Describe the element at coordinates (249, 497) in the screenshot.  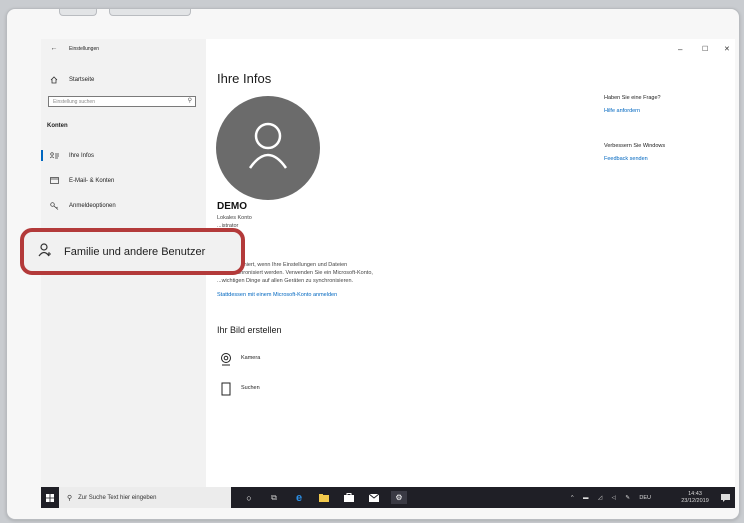
I see `cortana-icon: ○` at that location.